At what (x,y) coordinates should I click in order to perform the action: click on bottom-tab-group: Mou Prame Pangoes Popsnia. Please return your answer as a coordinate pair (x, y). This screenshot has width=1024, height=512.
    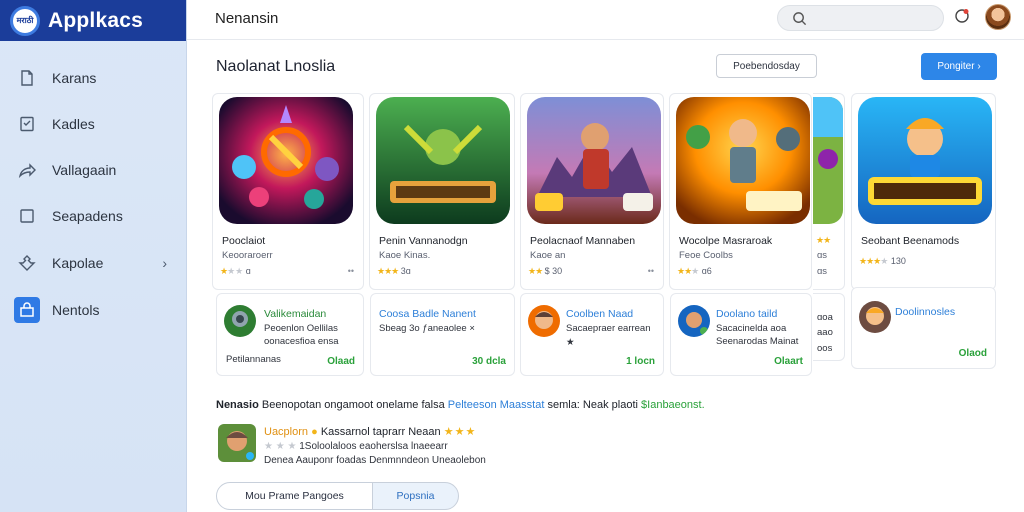
    Looking at the image, I should click on (337, 496).